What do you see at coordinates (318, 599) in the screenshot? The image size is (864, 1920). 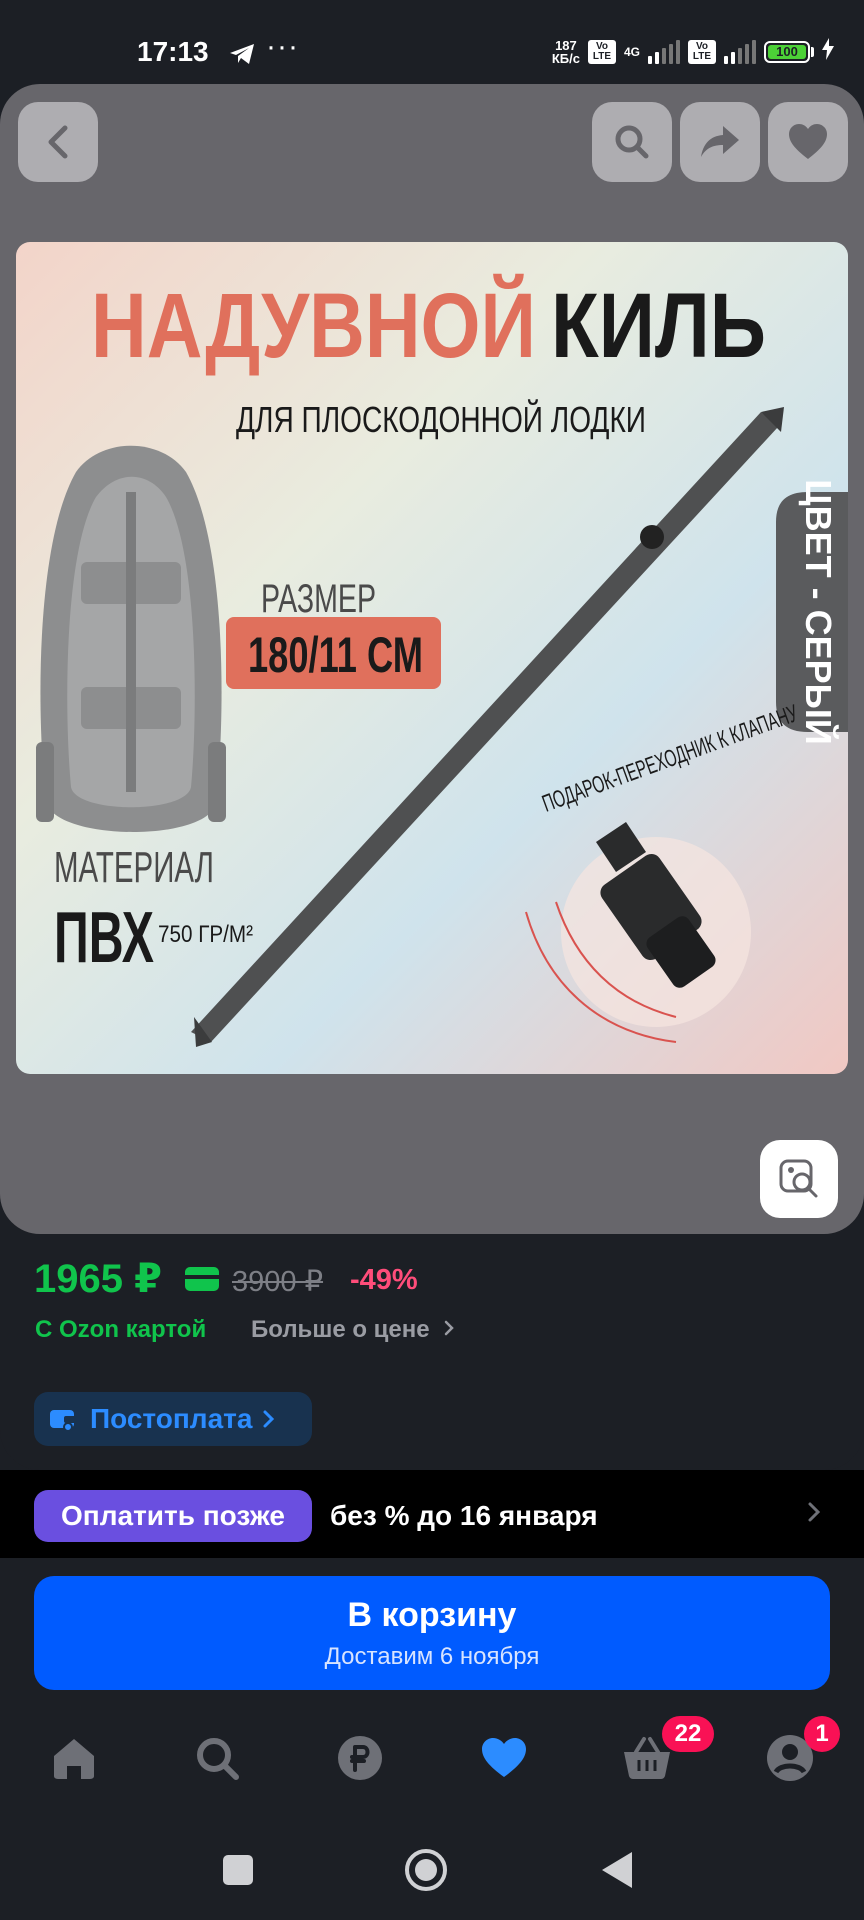 I see `size-label: РАЗМЕР` at bounding box center [318, 599].